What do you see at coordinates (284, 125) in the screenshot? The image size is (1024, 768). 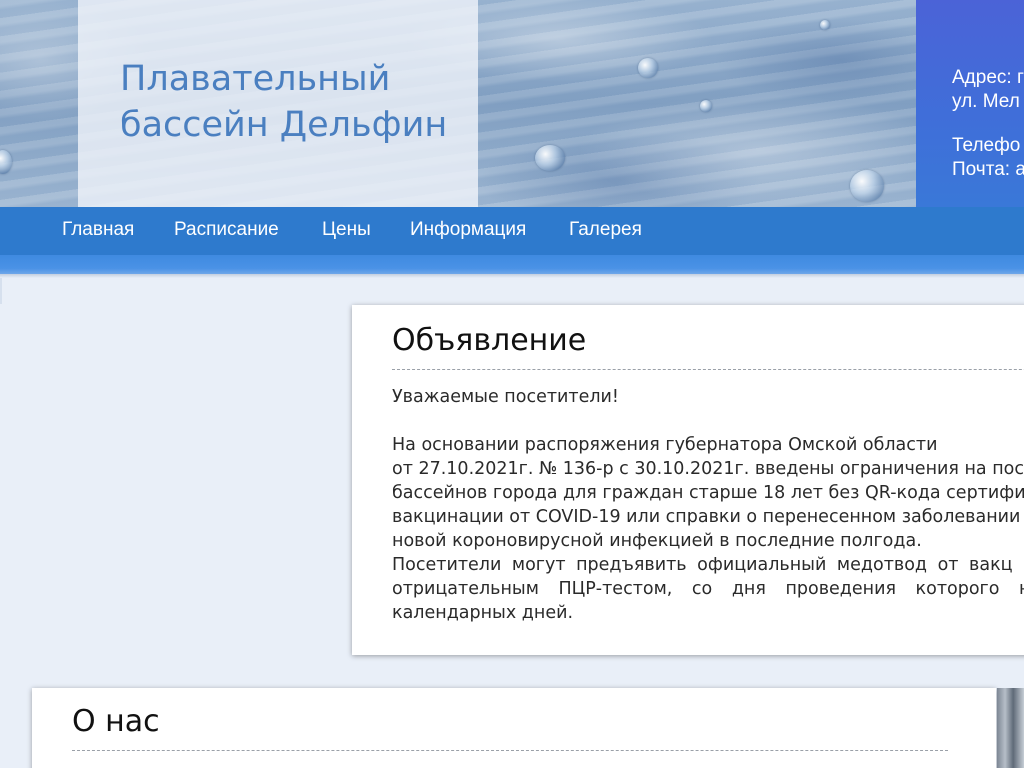 I see `site-title-line2: бассейн Дельфин` at bounding box center [284, 125].